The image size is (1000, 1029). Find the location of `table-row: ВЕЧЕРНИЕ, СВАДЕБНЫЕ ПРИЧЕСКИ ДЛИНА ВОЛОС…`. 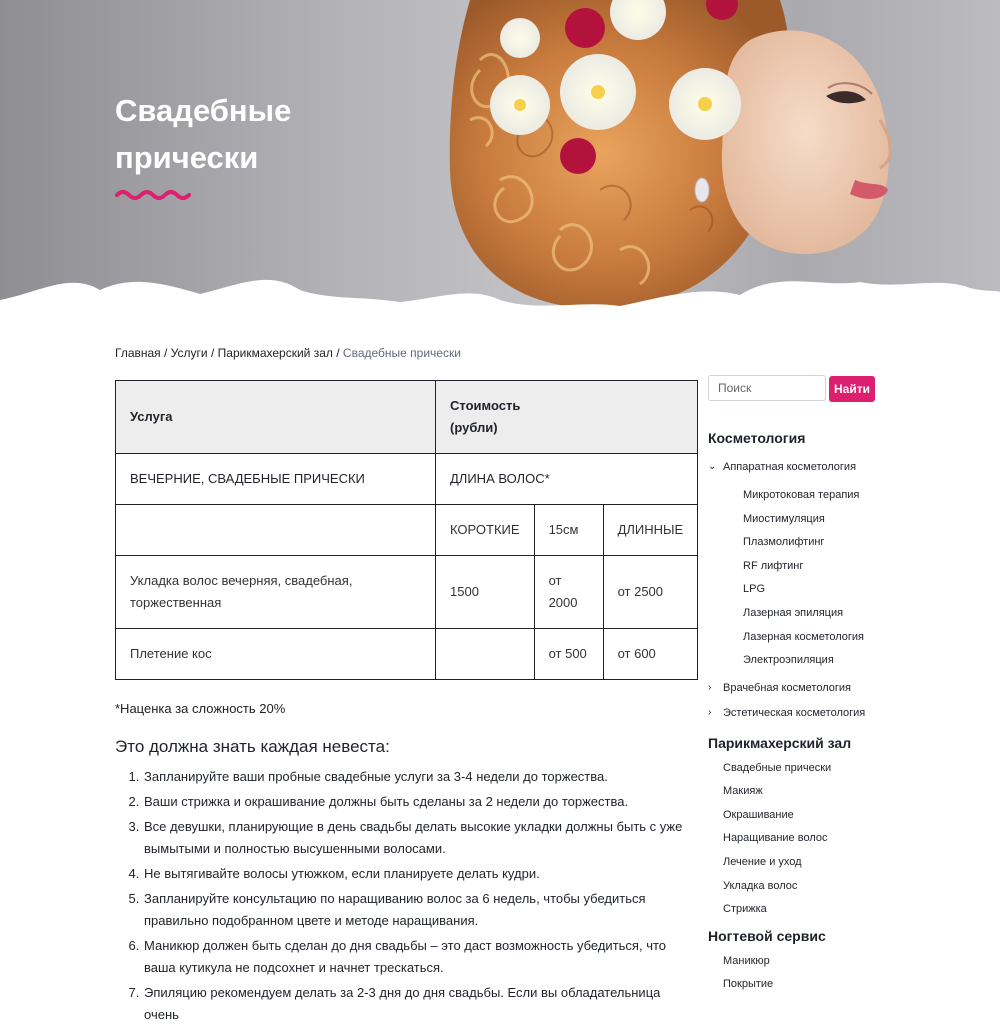

table-row: ВЕЧЕРНИЕ, СВАДЕБНЫЕ ПРИЧЕСКИ ДЛИНА ВОЛОС… is located at coordinates (407, 479).